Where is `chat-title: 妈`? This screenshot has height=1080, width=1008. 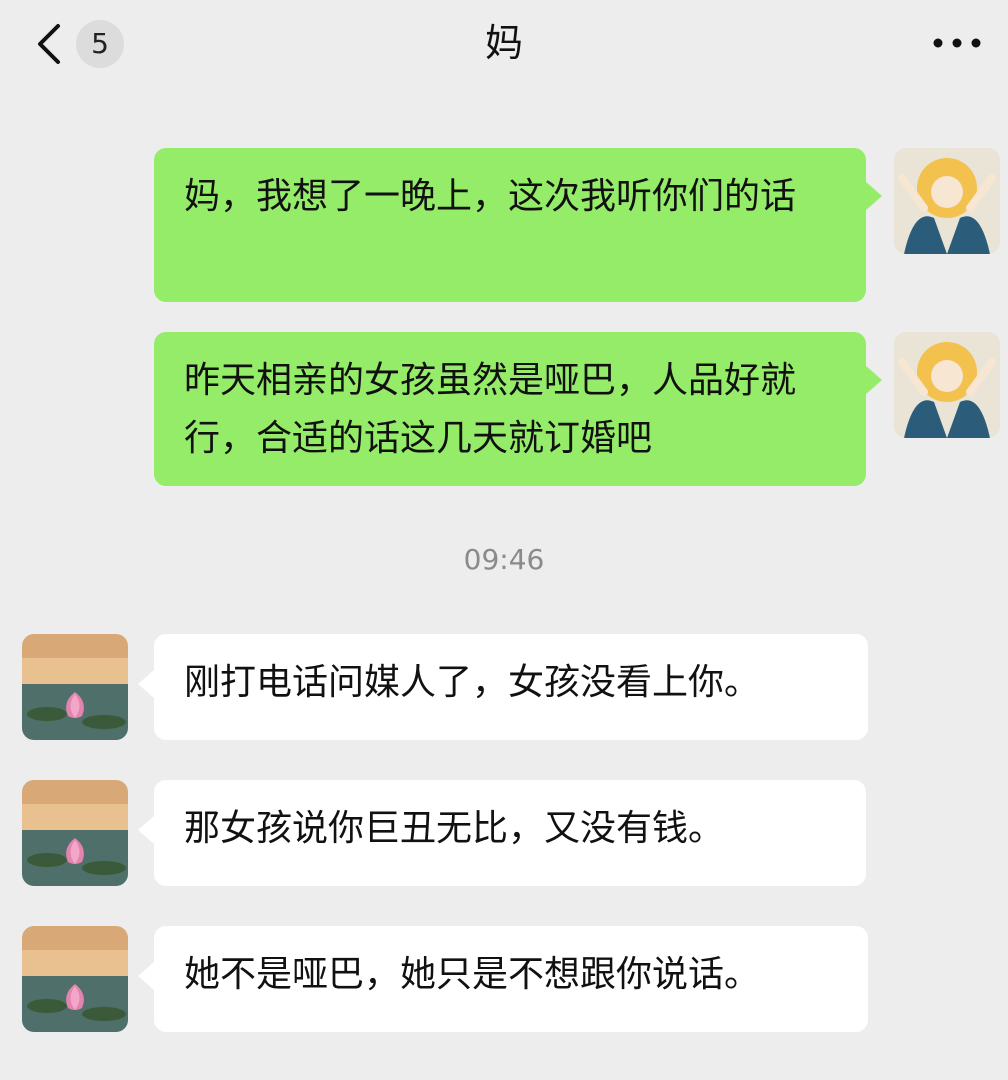
chat-title: 妈 is located at coordinates (503, 43).